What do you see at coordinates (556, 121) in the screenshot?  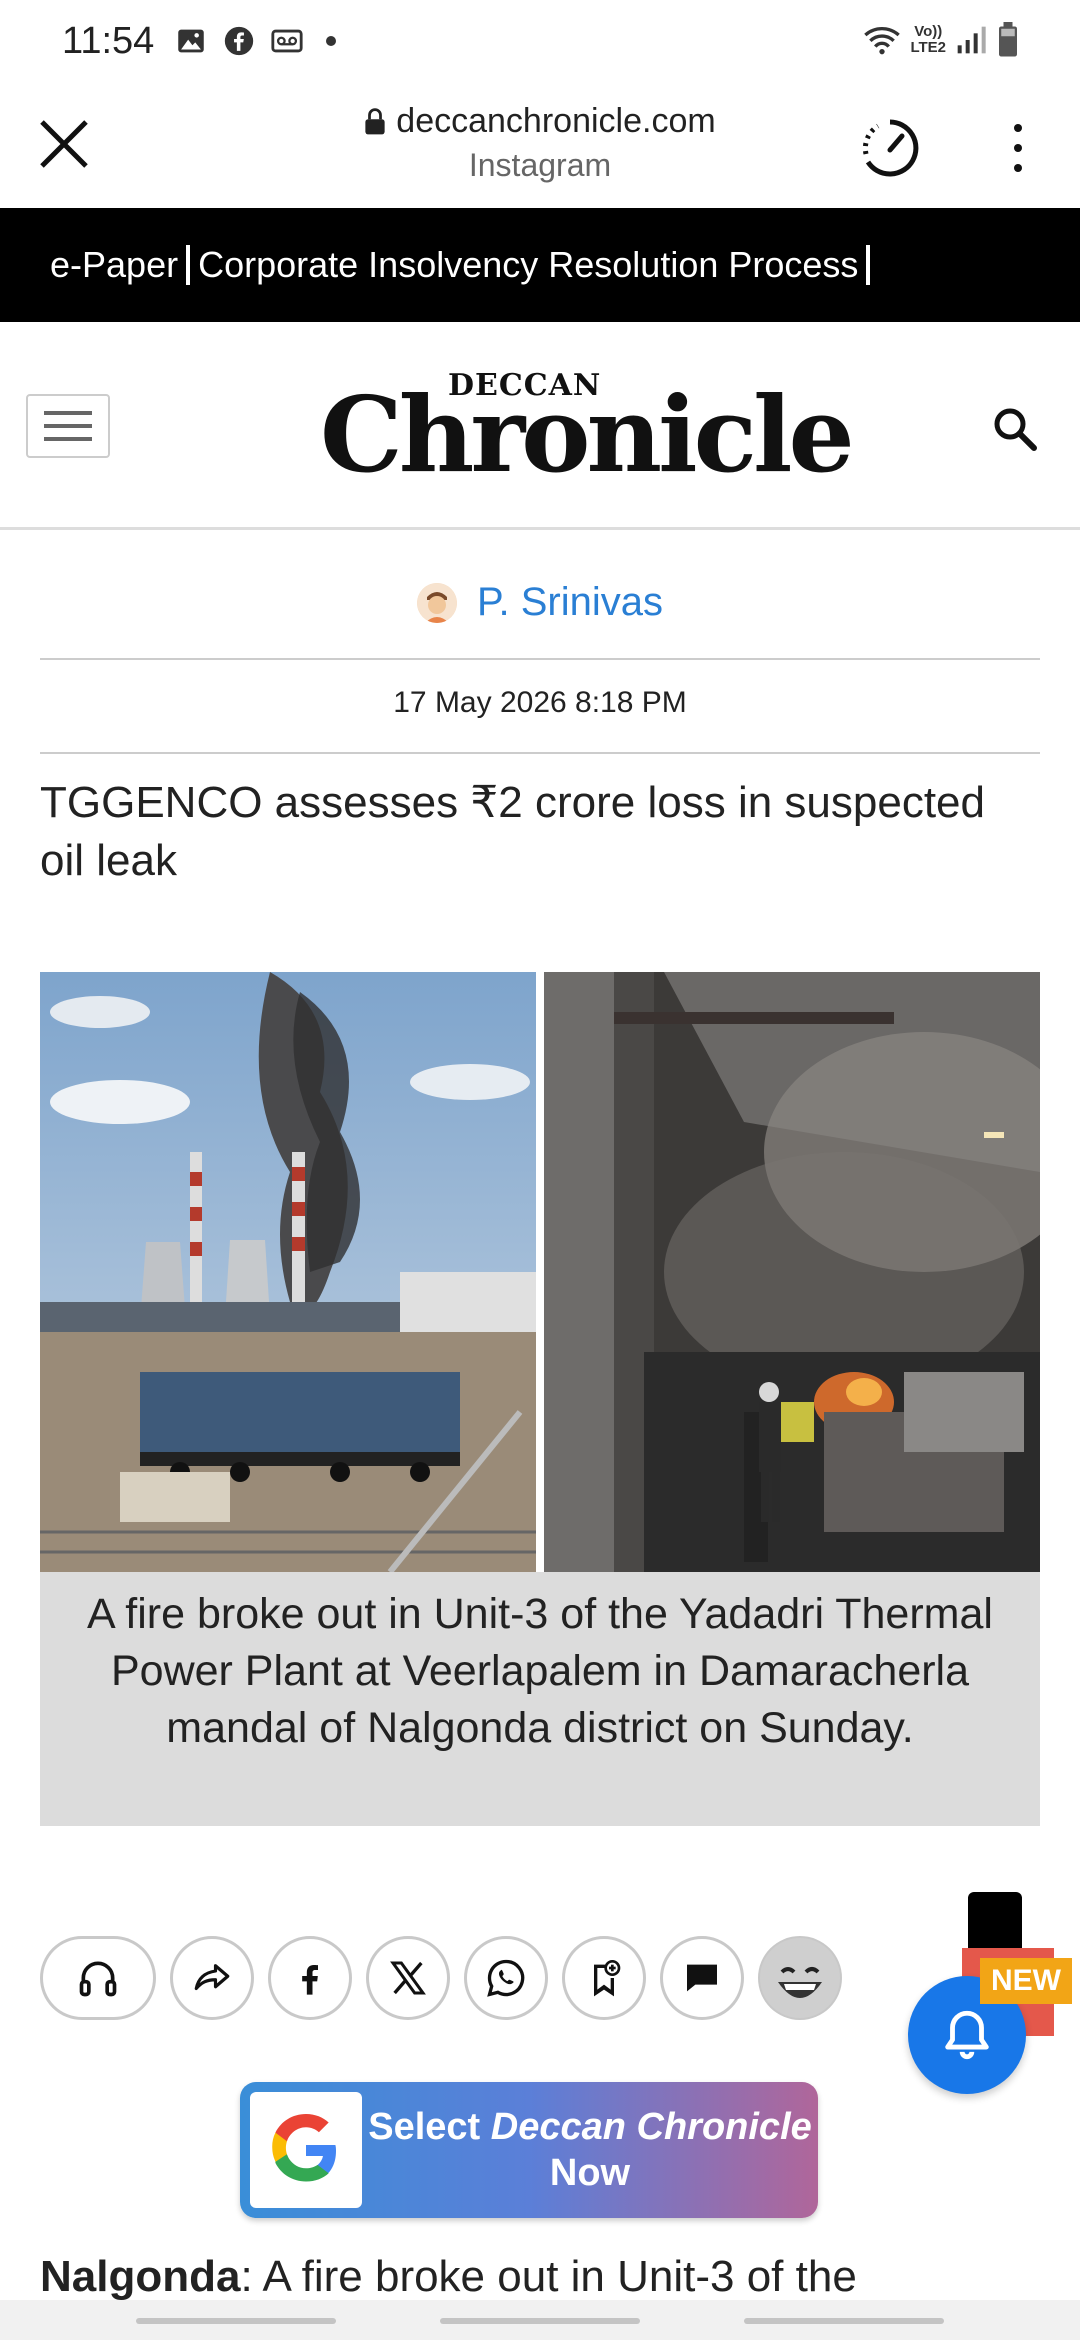 I see `url-text: deccanchronicle.com` at bounding box center [556, 121].